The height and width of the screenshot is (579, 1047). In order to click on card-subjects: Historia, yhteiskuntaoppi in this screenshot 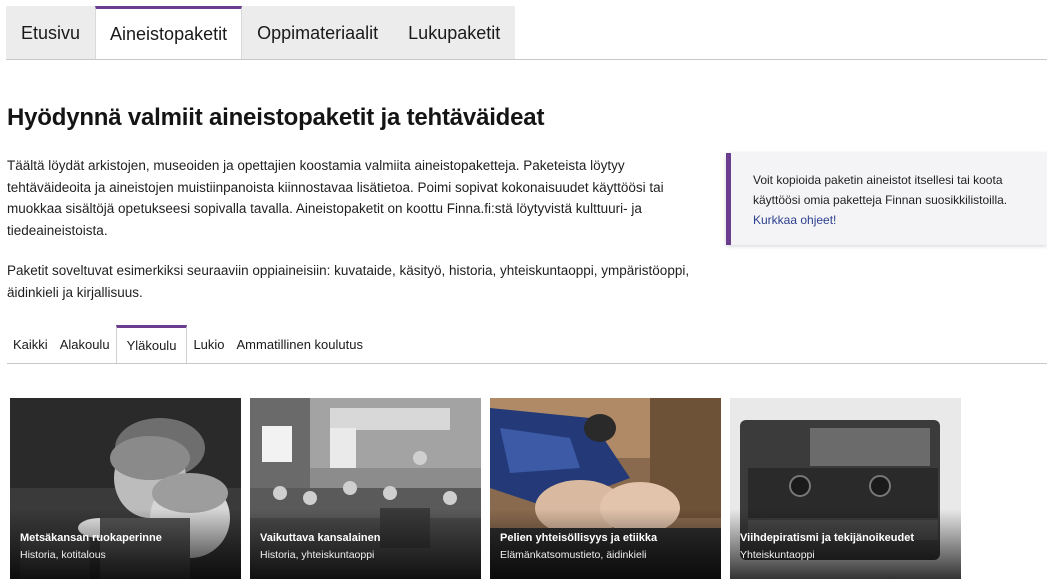, I will do `click(317, 555)`.